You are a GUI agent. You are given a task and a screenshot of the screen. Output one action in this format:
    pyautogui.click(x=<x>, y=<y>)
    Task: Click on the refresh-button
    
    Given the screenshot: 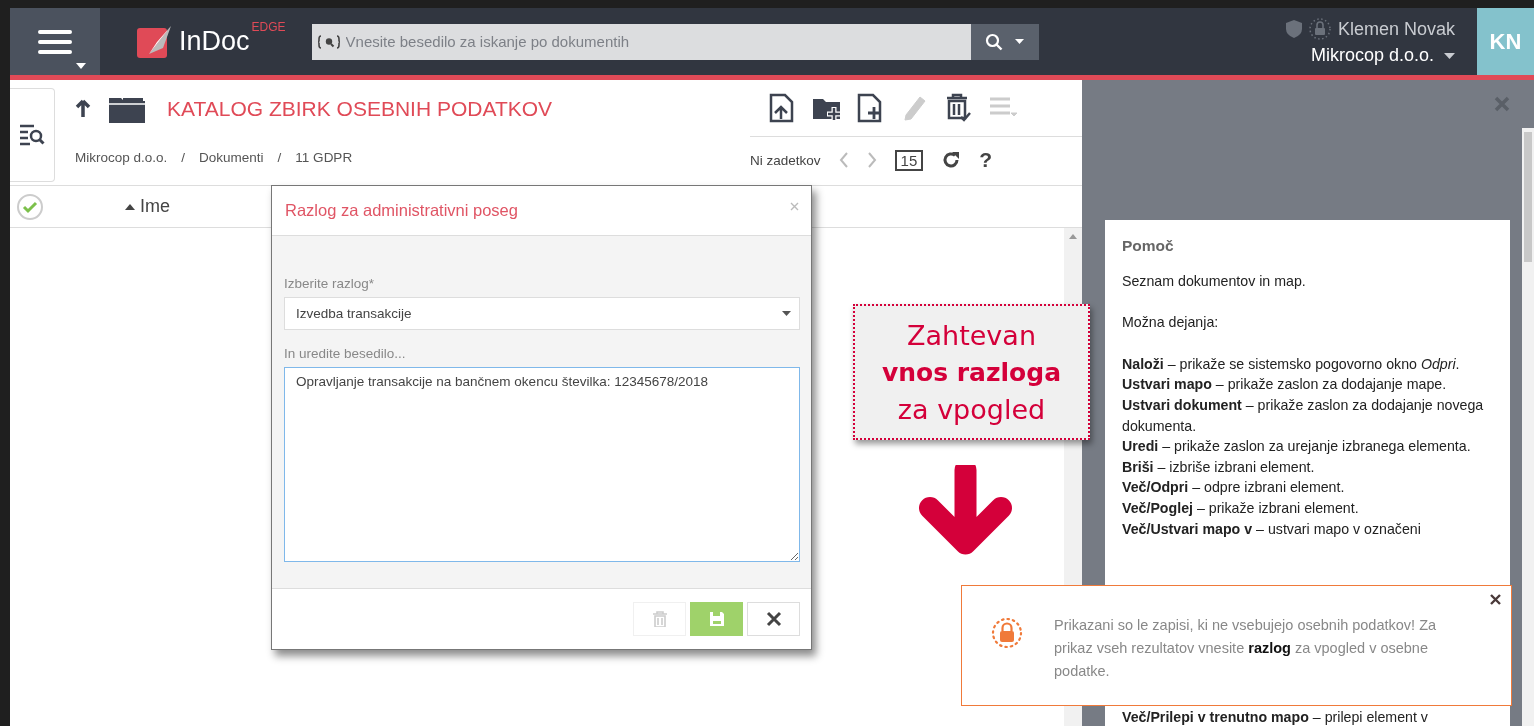 What is the action you would take?
    pyautogui.click(x=951, y=160)
    